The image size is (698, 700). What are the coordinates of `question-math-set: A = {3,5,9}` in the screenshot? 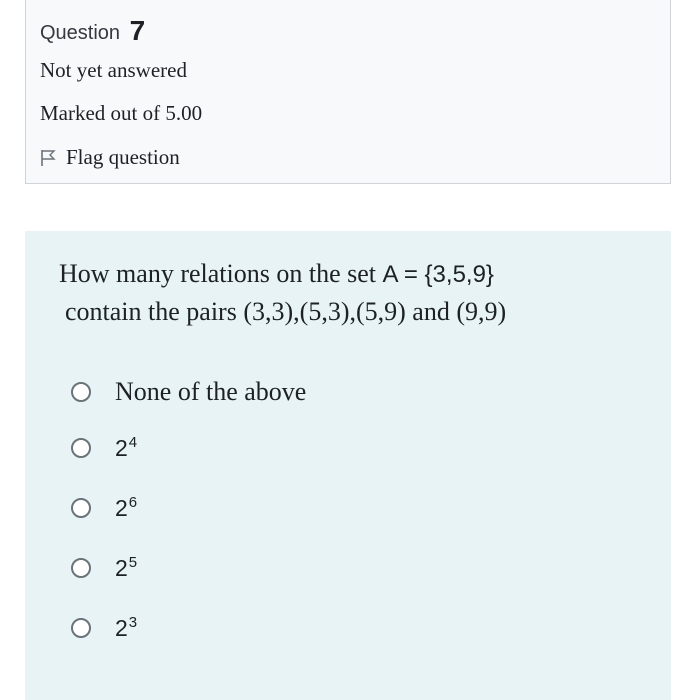 It's located at (438, 274).